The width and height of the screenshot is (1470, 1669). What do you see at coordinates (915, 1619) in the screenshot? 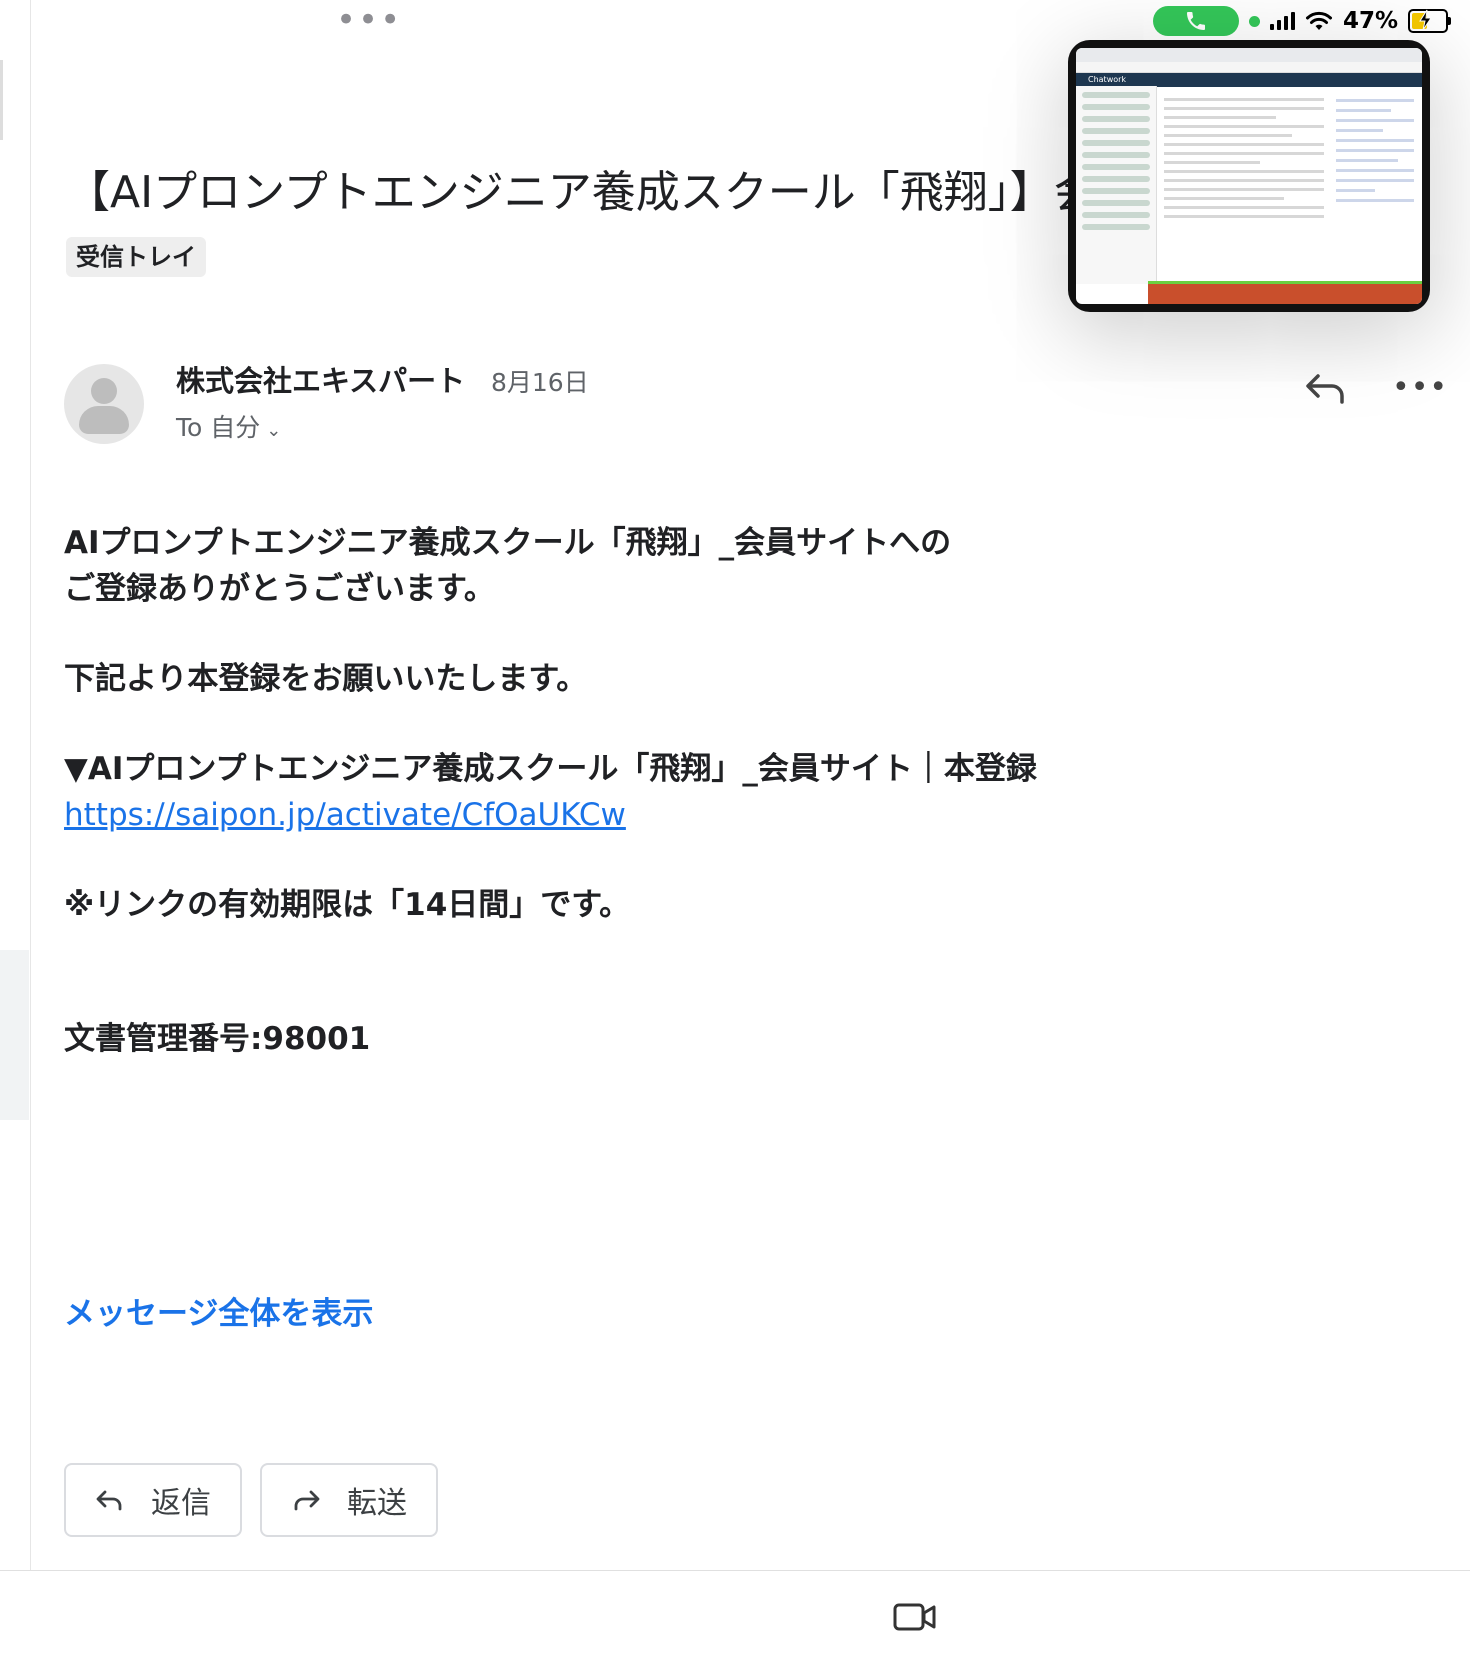
I see `video-camera-icon` at bounding box center [915, 1619].